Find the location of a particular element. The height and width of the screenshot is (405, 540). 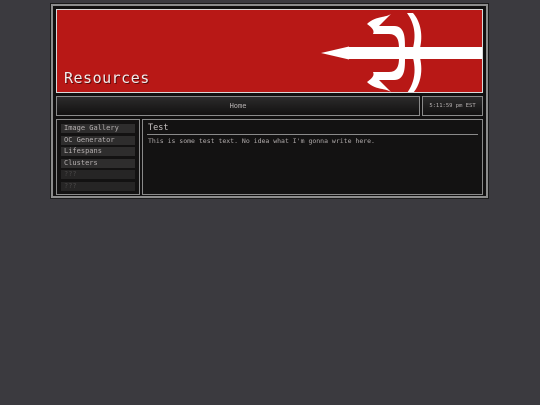

sidebar-item-unknown-1: ??? is located at coordinates (98, 174).